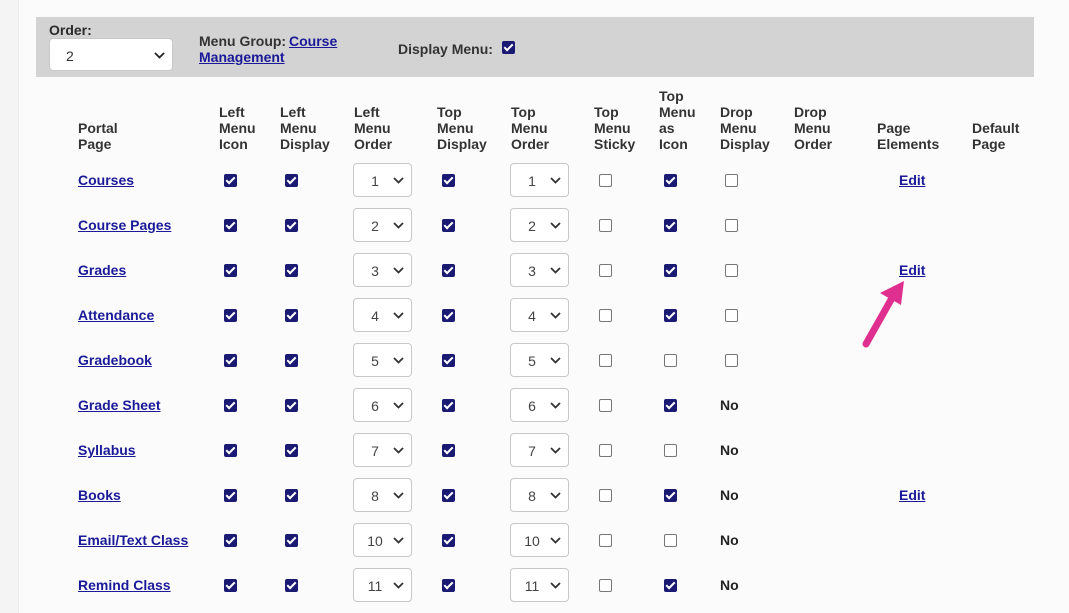 The height and width of the screenshot is (613, 1069). What do you see at coordinates (124, 225) in the screenshot?
I see `page-link-course-pages: Course Pages` at bounding box center [124, 225].